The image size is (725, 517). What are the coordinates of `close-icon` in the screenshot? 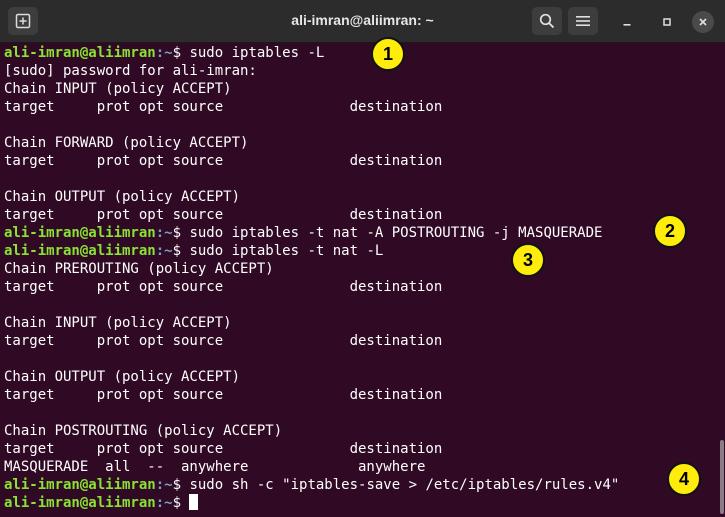 It's located at (703, 22).